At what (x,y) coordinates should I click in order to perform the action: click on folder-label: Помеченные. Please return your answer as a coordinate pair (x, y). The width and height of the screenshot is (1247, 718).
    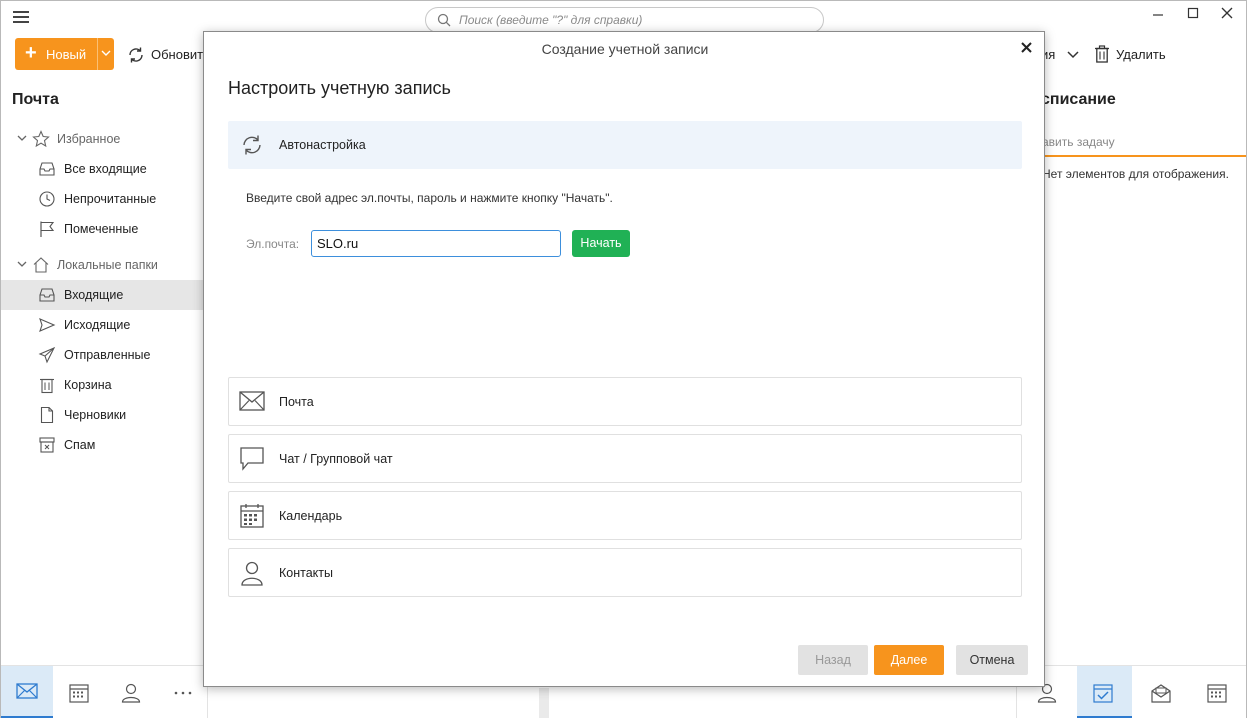
    Looking at the image, I should click on (101, 229).